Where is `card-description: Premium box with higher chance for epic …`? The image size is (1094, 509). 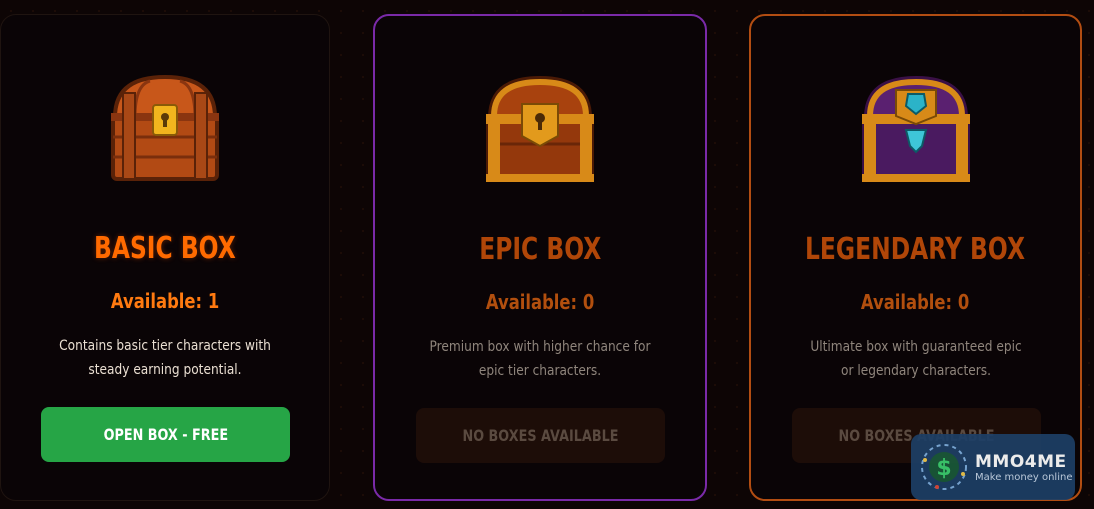
card-description: Premium box with higher chance for epic … is located at coordinates (540, 359).